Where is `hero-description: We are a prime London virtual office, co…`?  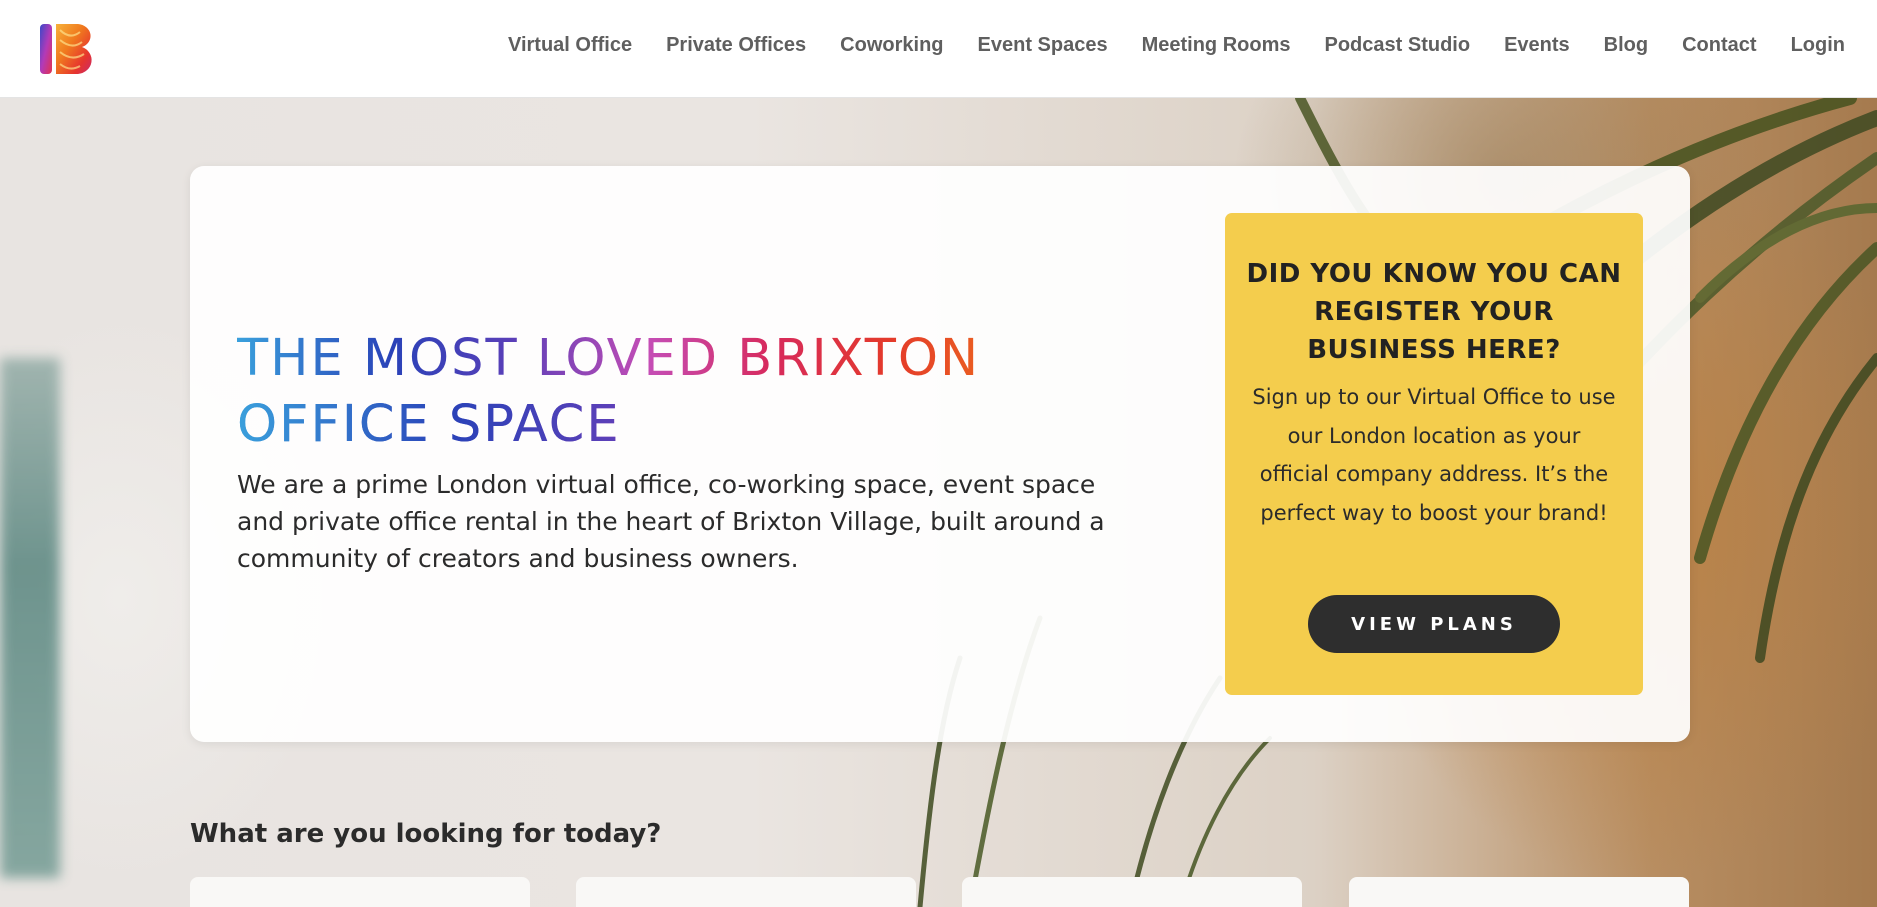
hero-description: We are a prime London virtual office, co… is located at coordinates (671, 521).